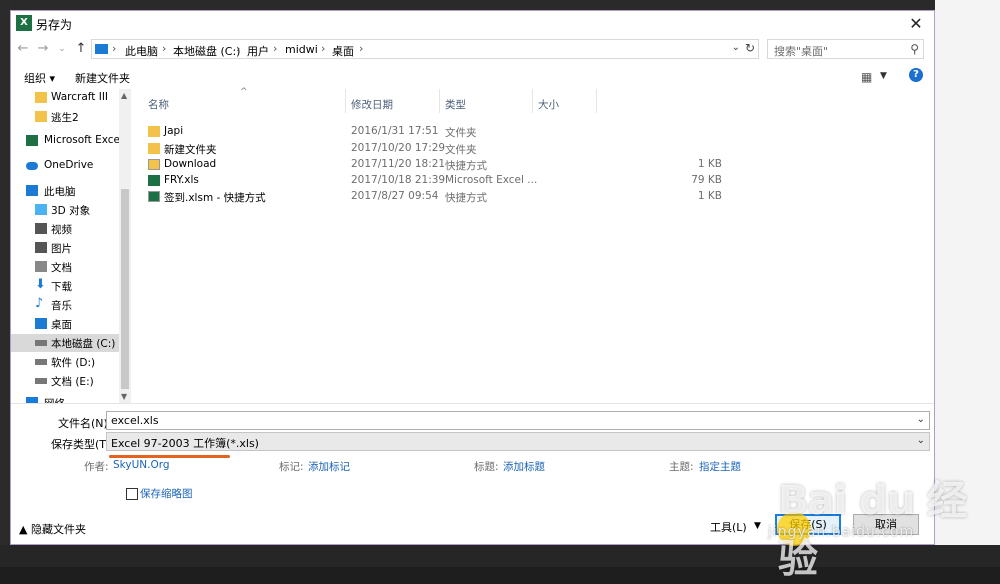 The width and height of the screenshot is (1000, 584). I want to click on title-bar: X 另存为 ✕, so click(472, 24).